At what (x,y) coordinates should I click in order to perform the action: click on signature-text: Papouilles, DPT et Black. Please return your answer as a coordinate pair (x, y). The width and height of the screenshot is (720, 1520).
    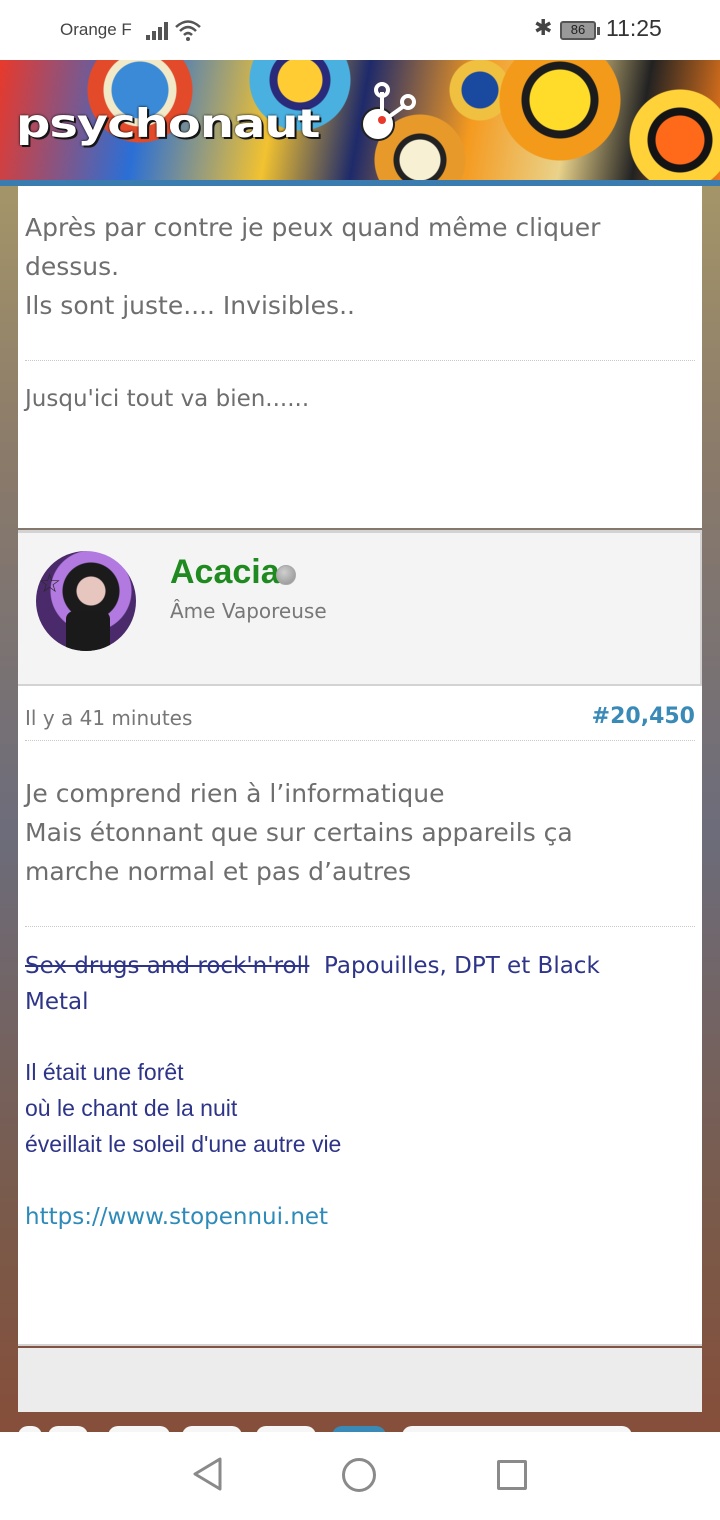
    Looking at the image, I should click on (462, 966).